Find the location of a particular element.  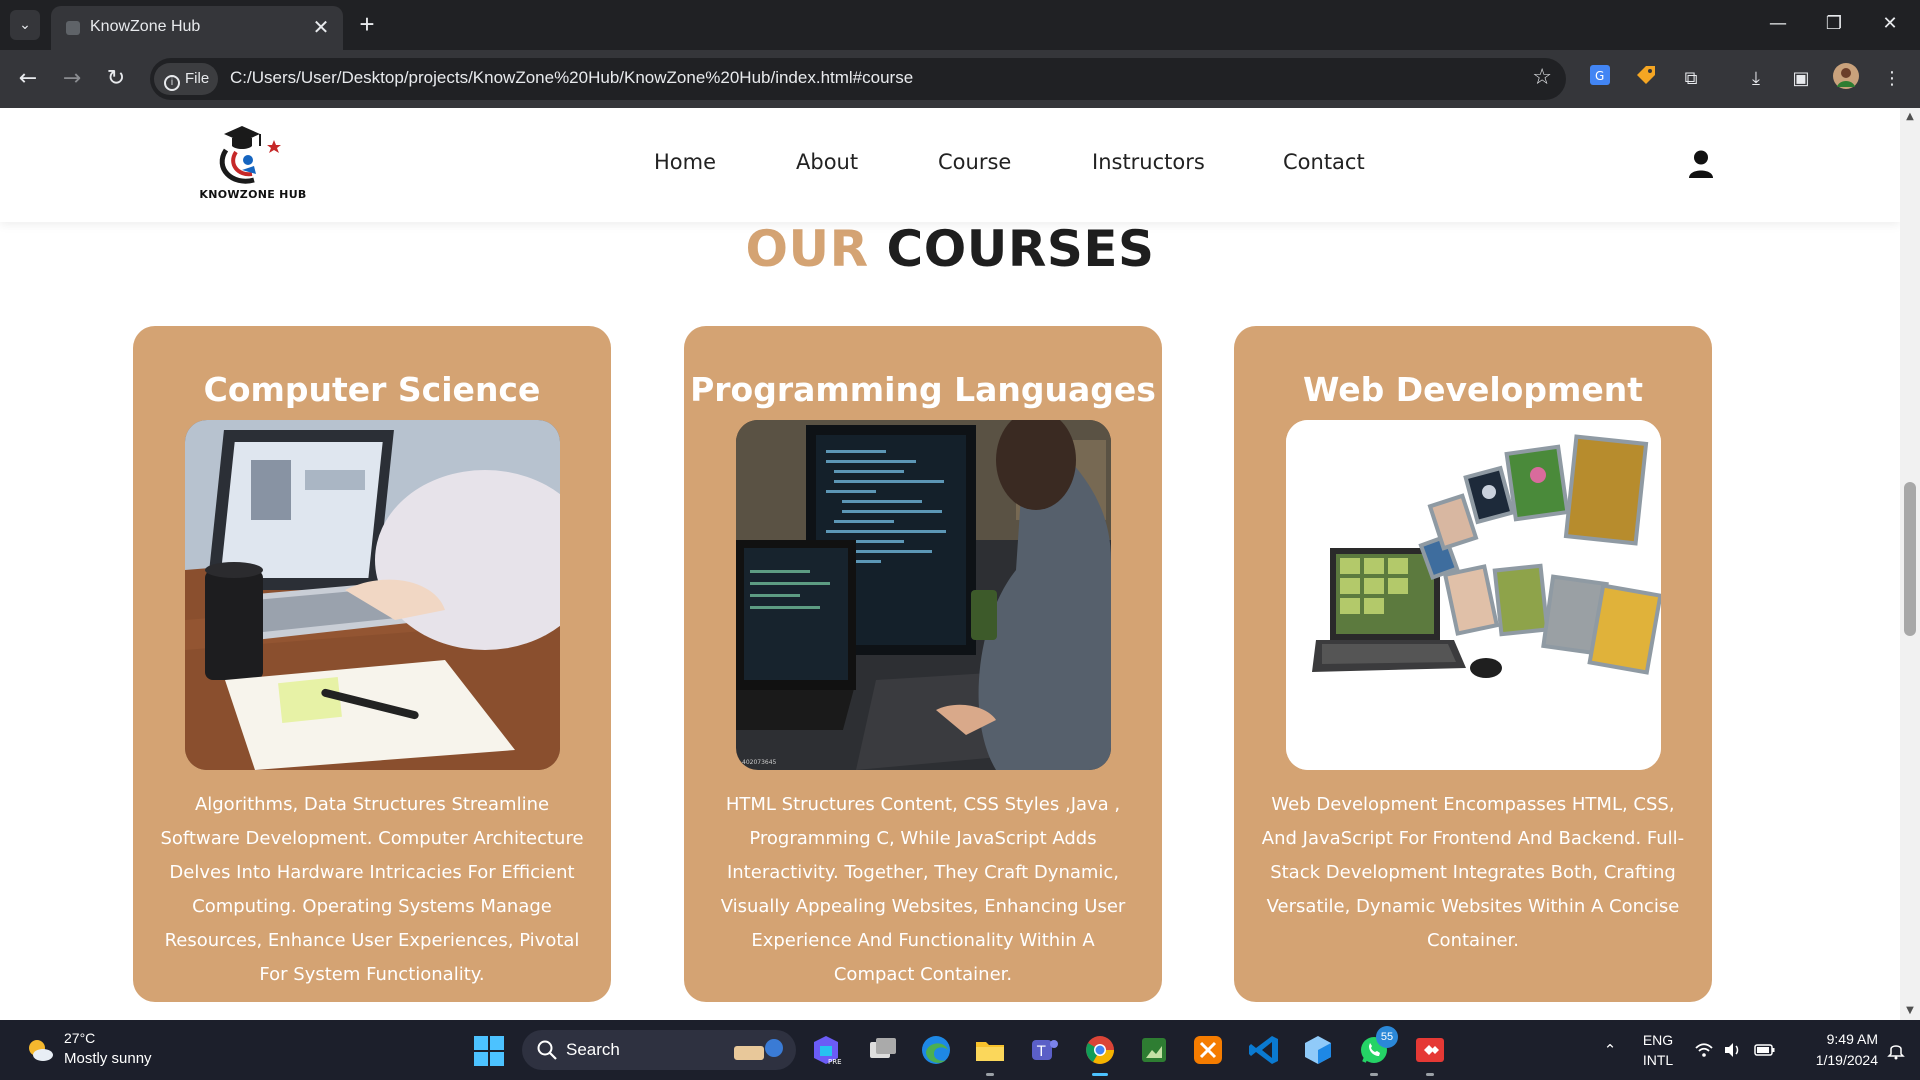

star-icon: ☆ is located at coordinates (1542, 77).